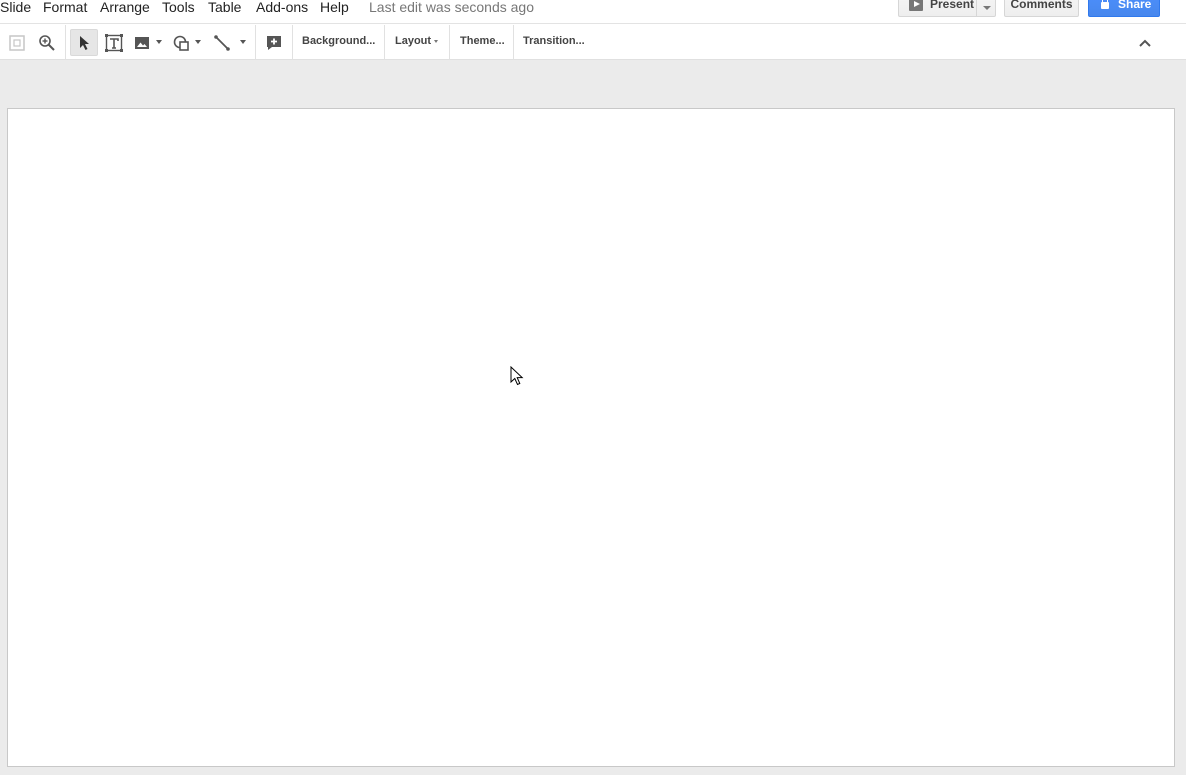 The image size is (1186, 775). I want to click on present-button-group: Present, so click(947, 8).